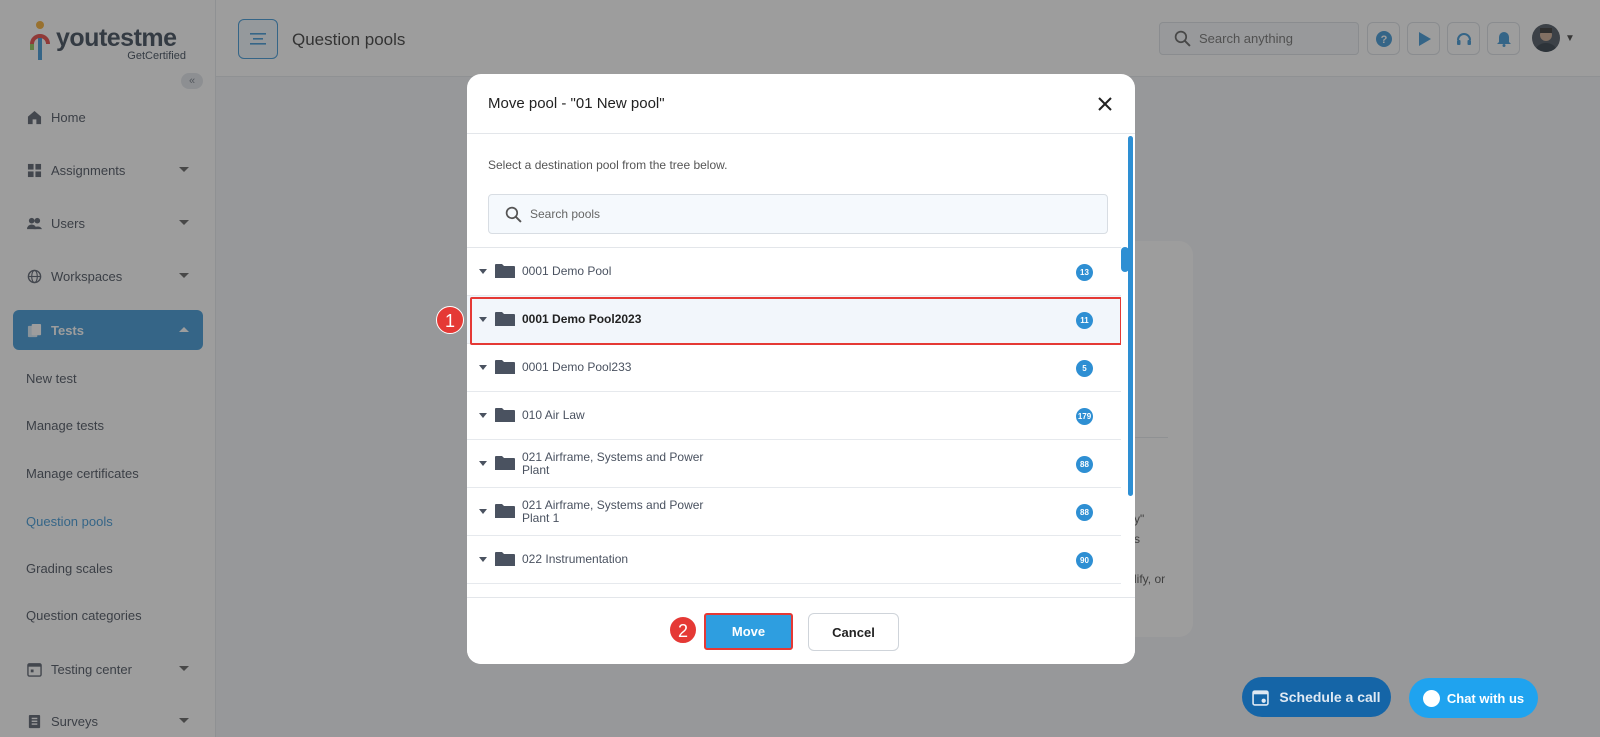 The height and width of the screenshot is (737, 1600). What do you see at coordinates (801, 104) in the screenshot?
I see `dialog-header: Move pool - "01 New pool"` at bounding box center [801, 104].